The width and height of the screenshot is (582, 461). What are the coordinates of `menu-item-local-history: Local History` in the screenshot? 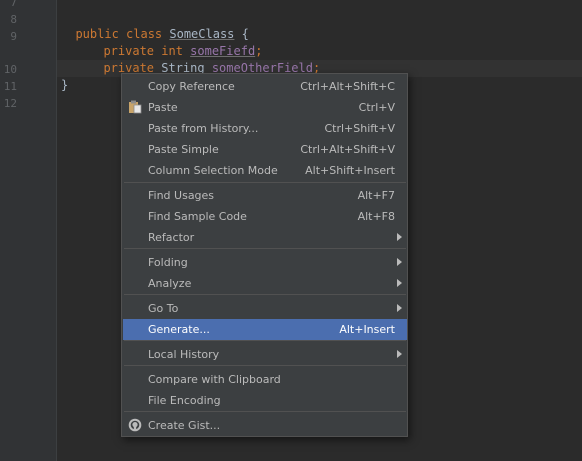 It's located at (265, 354).